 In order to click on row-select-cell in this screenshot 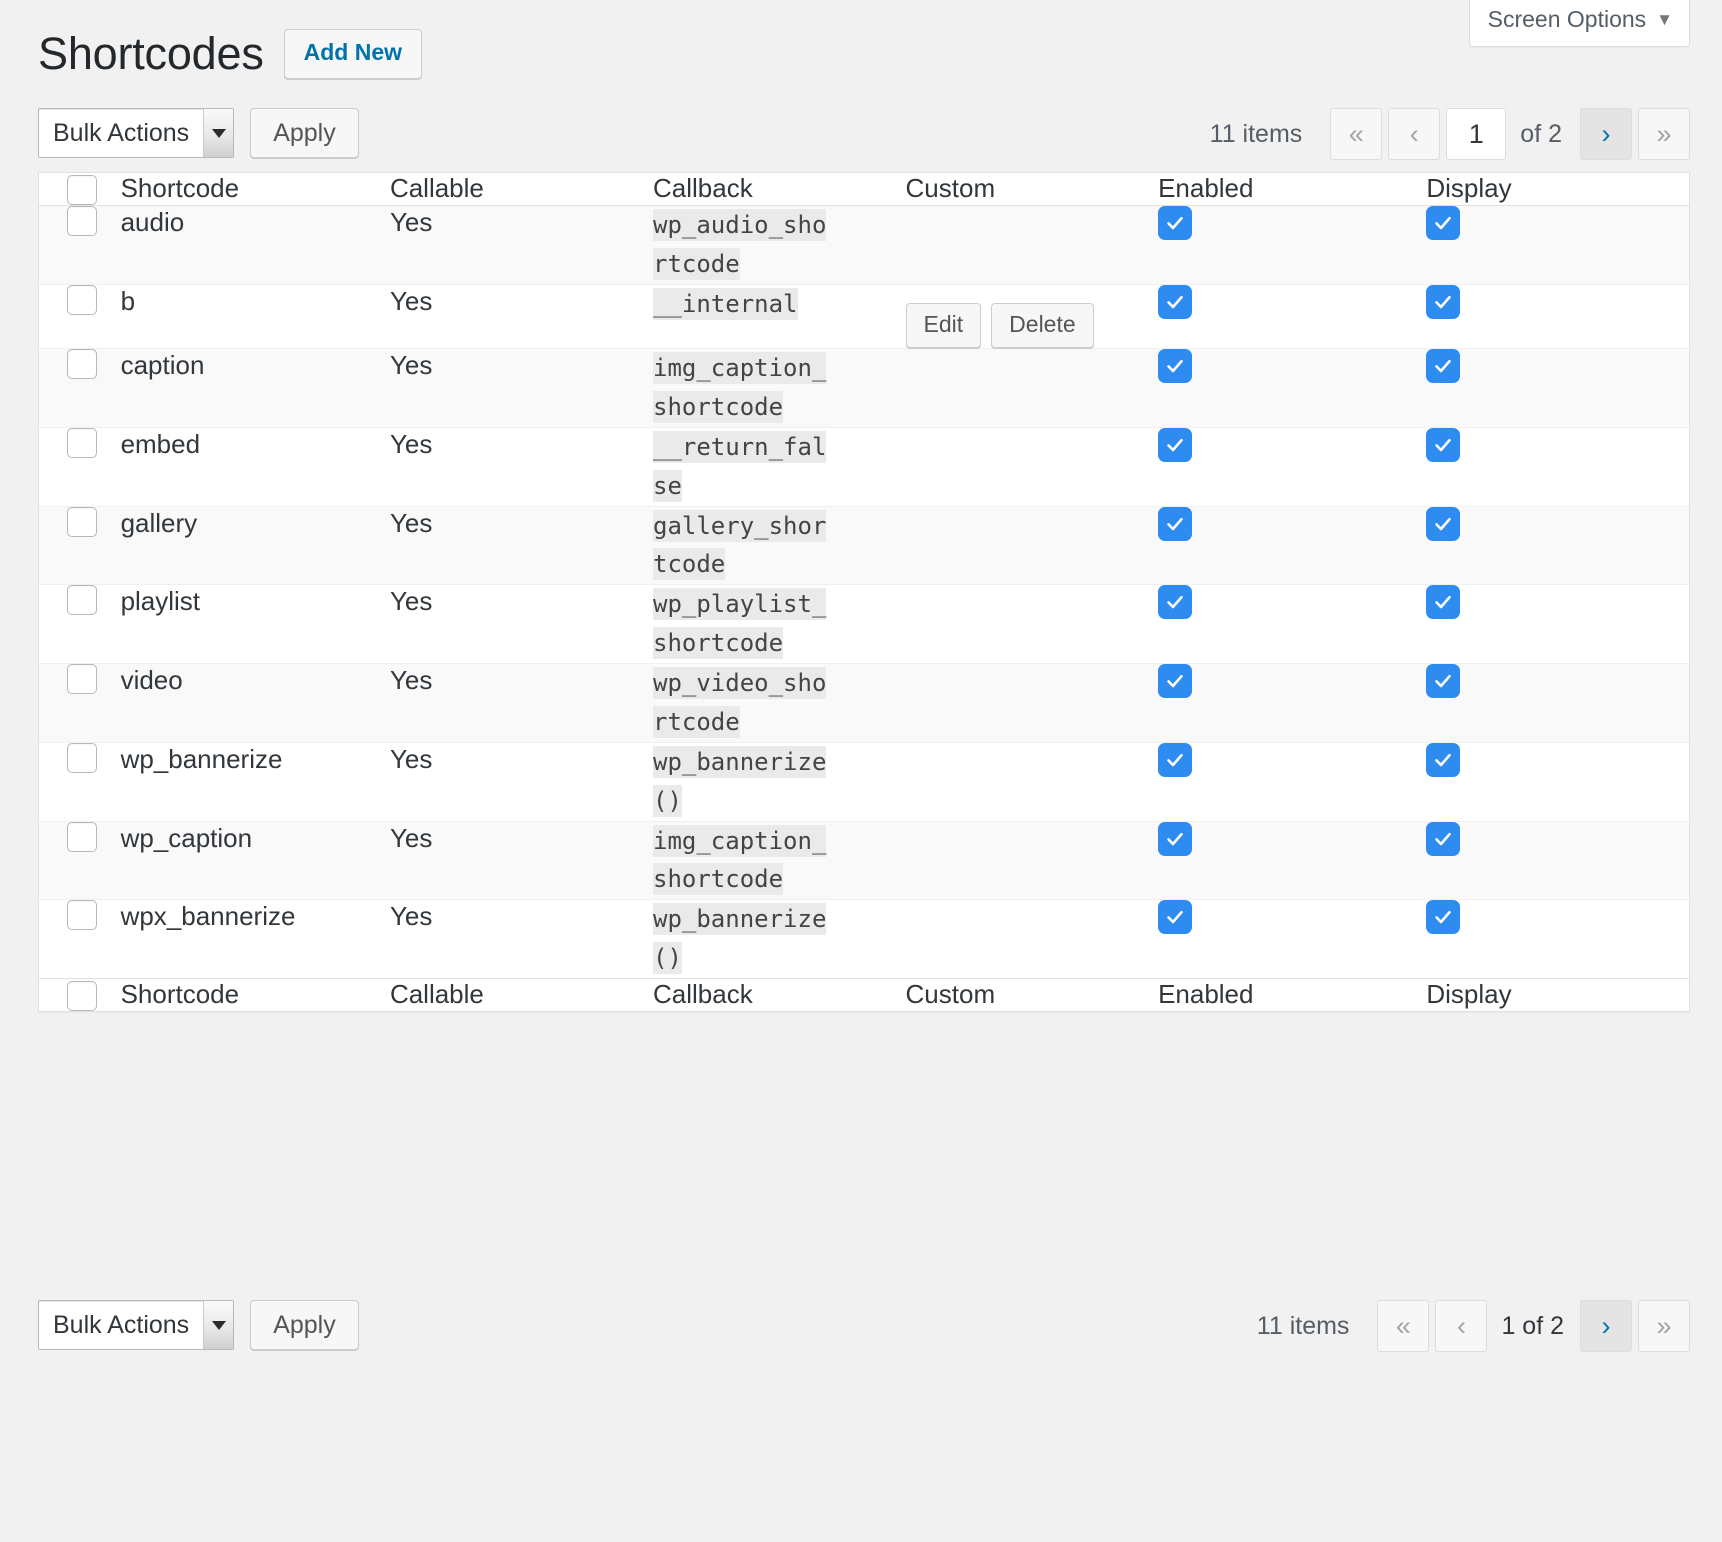, I will do `click(79, 467)`.